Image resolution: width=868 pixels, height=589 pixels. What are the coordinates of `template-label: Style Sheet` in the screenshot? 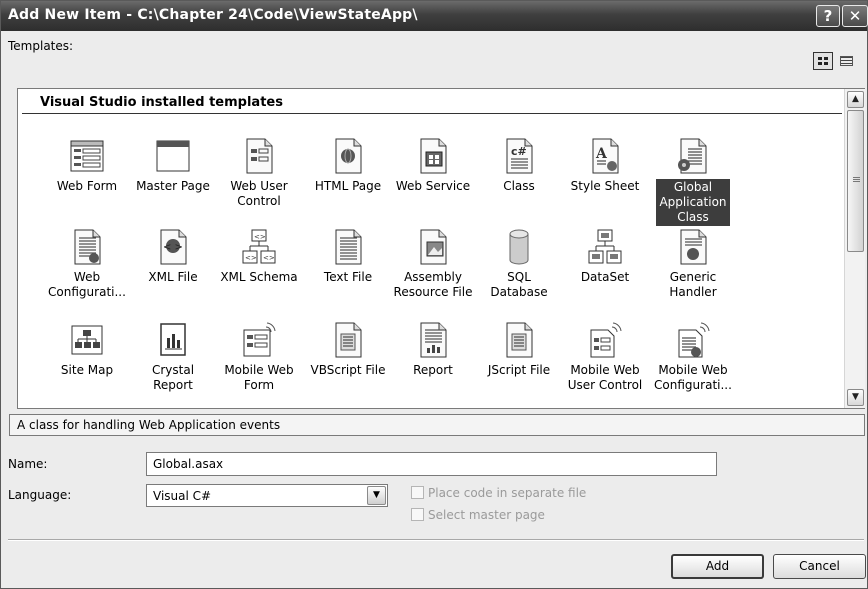 It's located at (605, 186).